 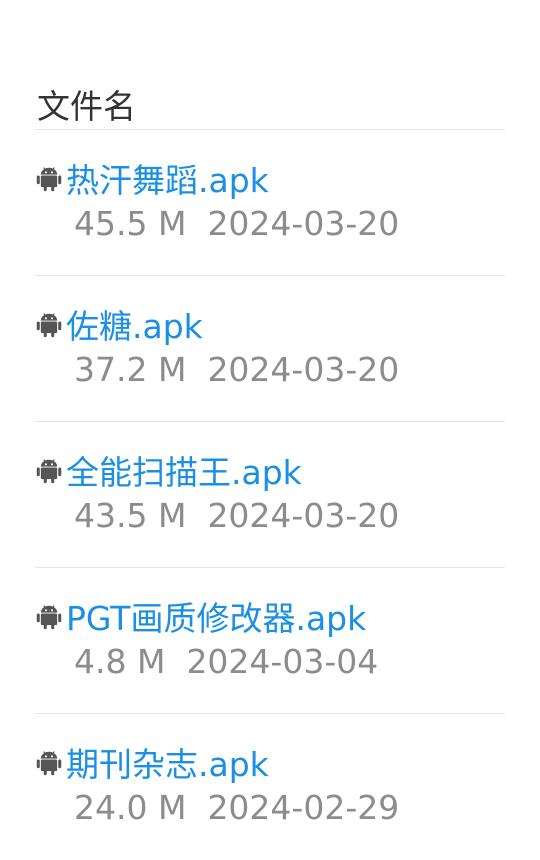 What do you see at coordinates (167, 178) in the screenshot?
I see `file-name-link: 热汗舞蹈.apk` at bounding box center [167, 178].